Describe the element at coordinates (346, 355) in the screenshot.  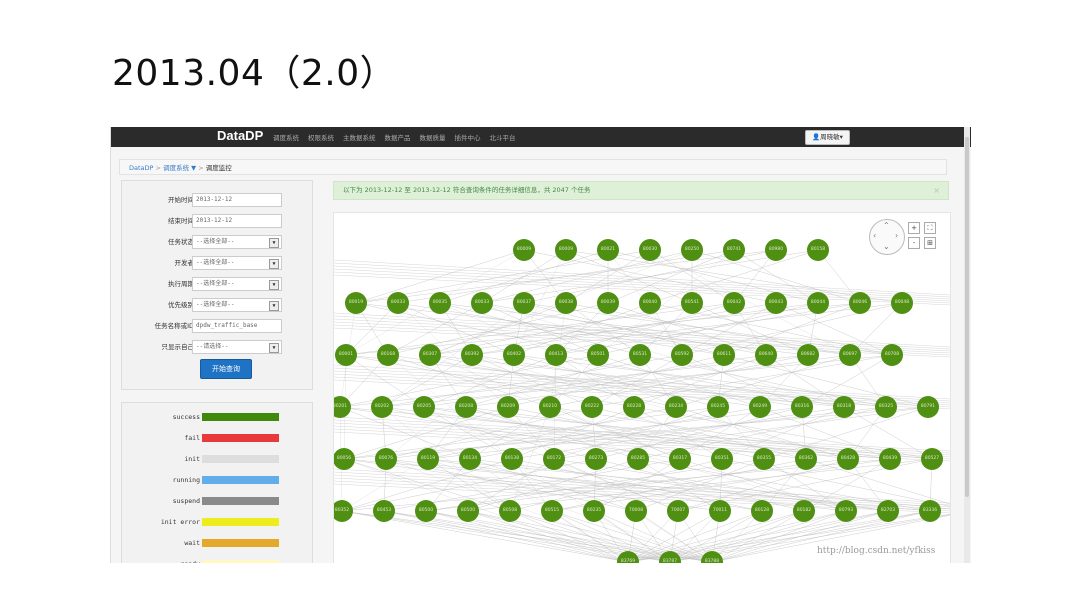
I see `task-node: 80001` at that location.